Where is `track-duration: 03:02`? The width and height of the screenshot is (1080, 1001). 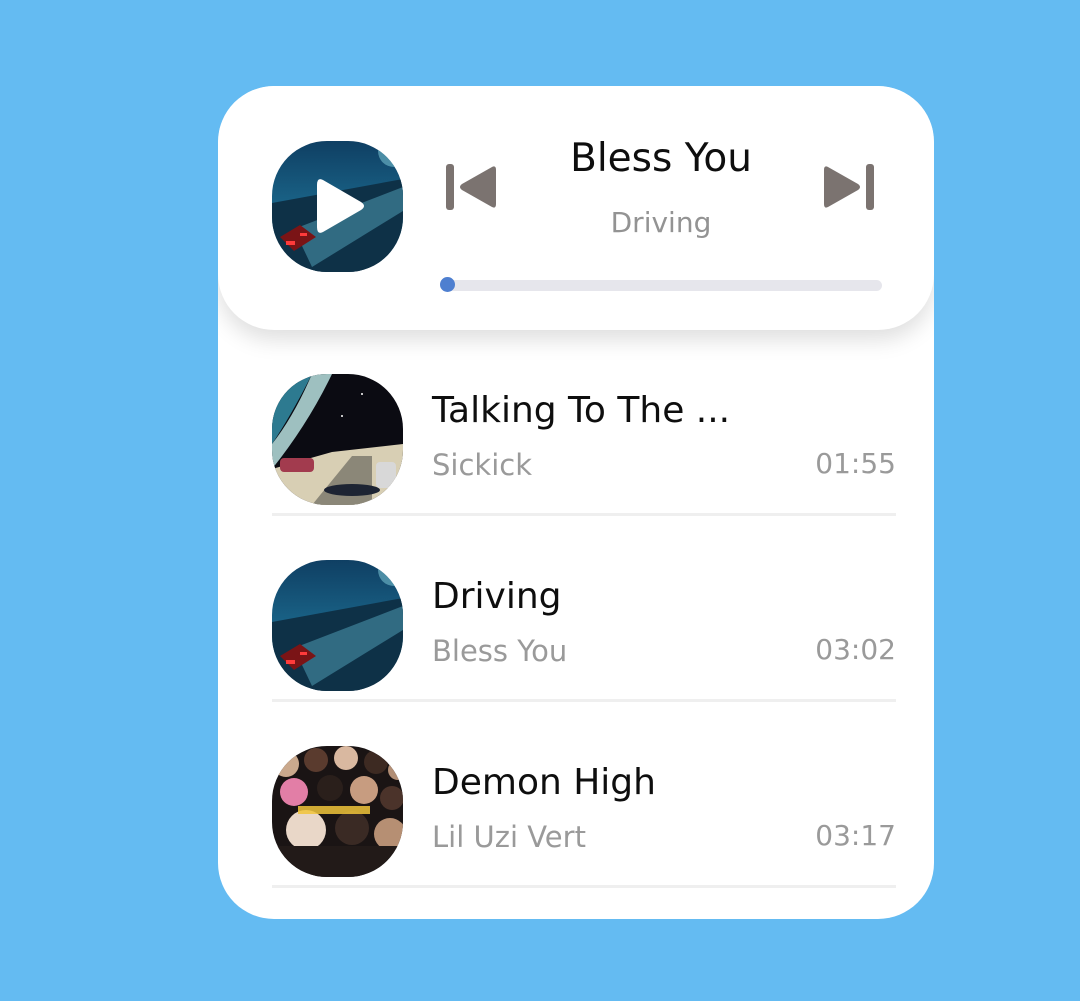 track-duration: 03:02 is located at coordinates (855, 649).